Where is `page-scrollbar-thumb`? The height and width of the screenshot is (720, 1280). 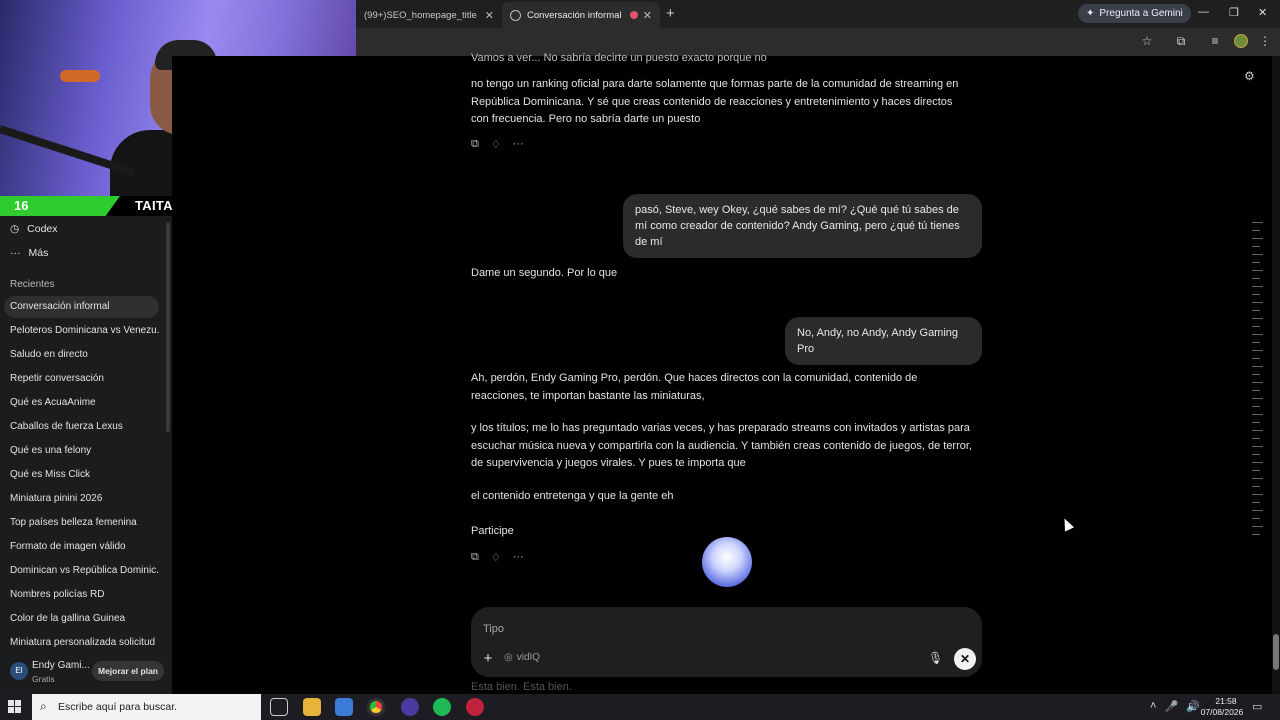 page-scrollbar-thumb is located at coordinates (1276, 652).